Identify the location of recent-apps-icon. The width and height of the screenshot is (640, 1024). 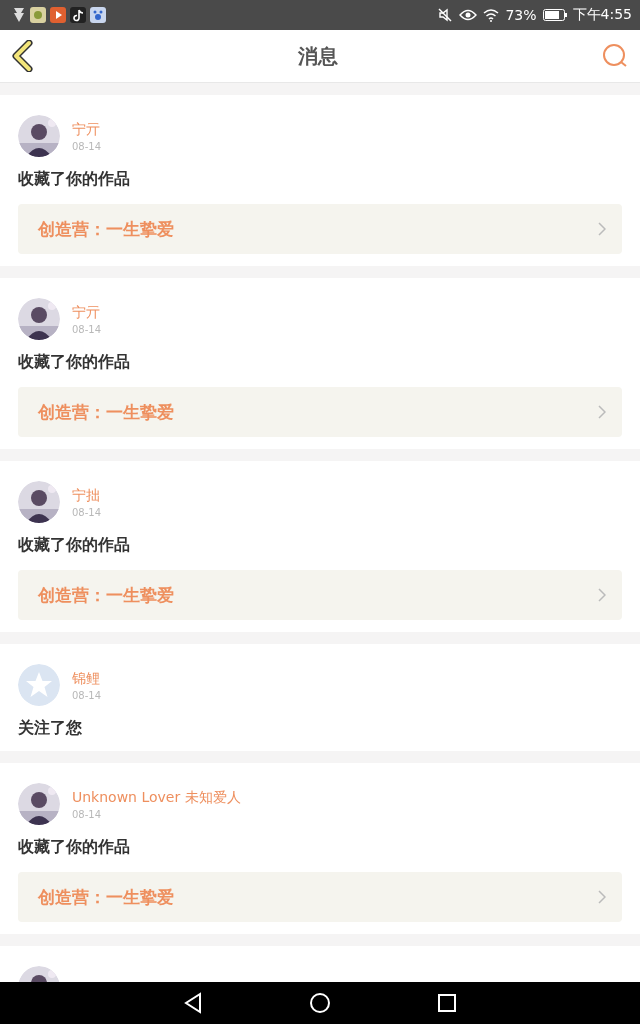
(447, 1003).